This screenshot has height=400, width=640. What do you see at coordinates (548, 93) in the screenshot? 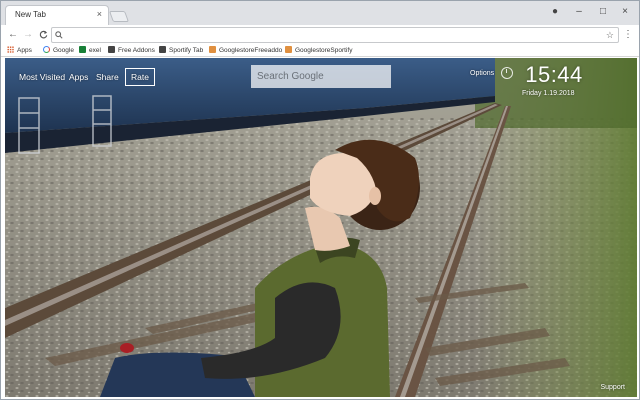
I see `clock-date: Friday 1.19.2018` at bounding box center [548, 93].